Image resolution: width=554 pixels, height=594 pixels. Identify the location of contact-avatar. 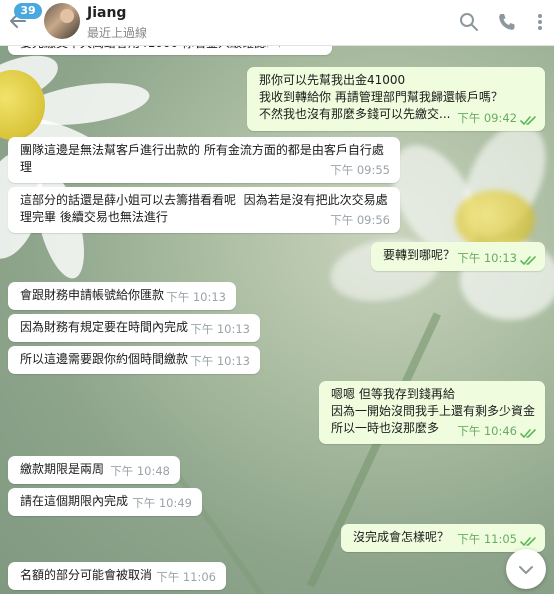
(62, 21).